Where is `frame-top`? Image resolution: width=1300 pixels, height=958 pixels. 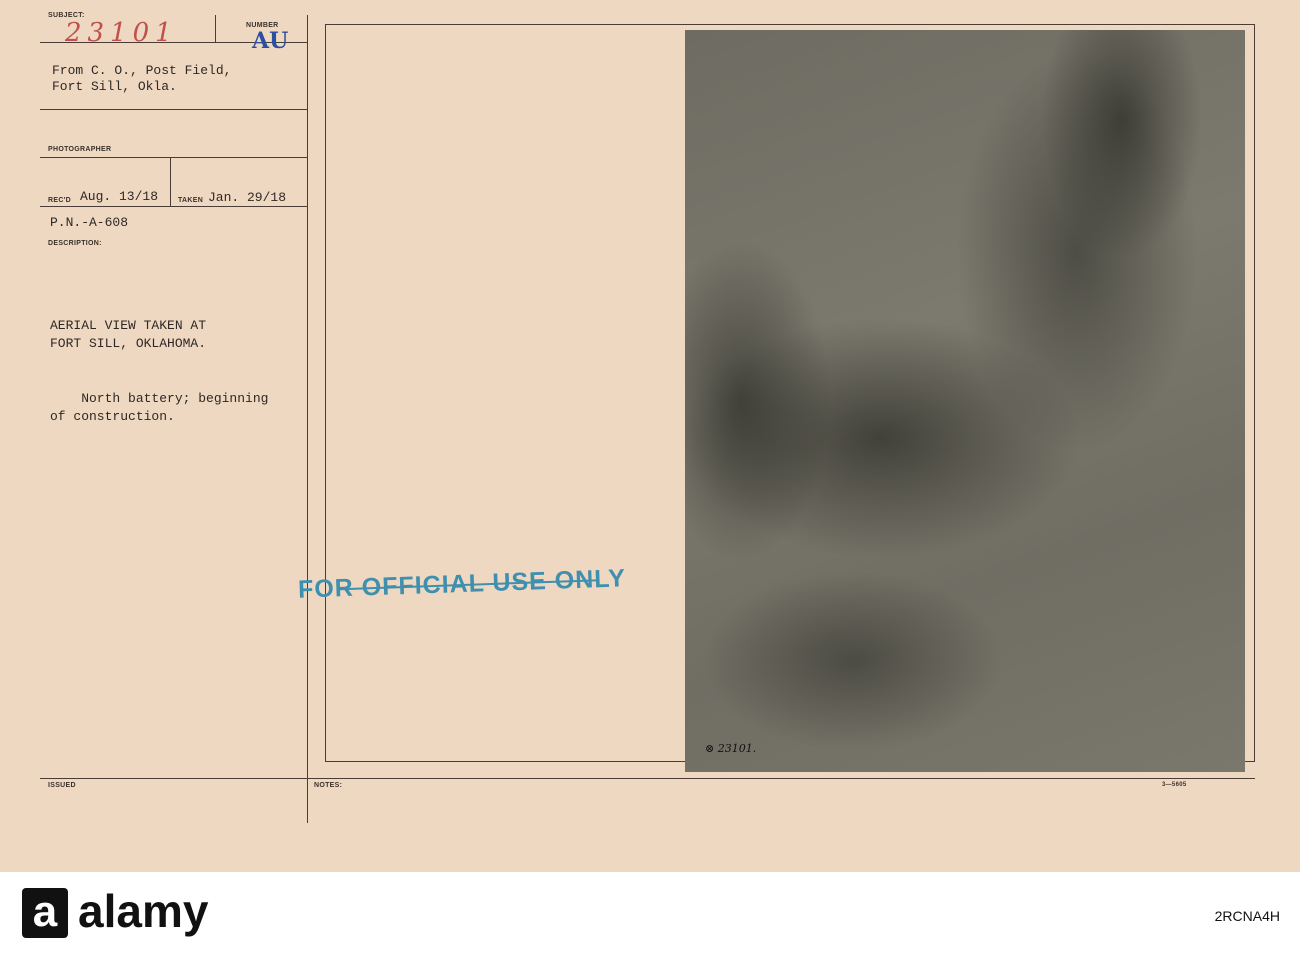 frame-top is located at coordinates (790, 24).